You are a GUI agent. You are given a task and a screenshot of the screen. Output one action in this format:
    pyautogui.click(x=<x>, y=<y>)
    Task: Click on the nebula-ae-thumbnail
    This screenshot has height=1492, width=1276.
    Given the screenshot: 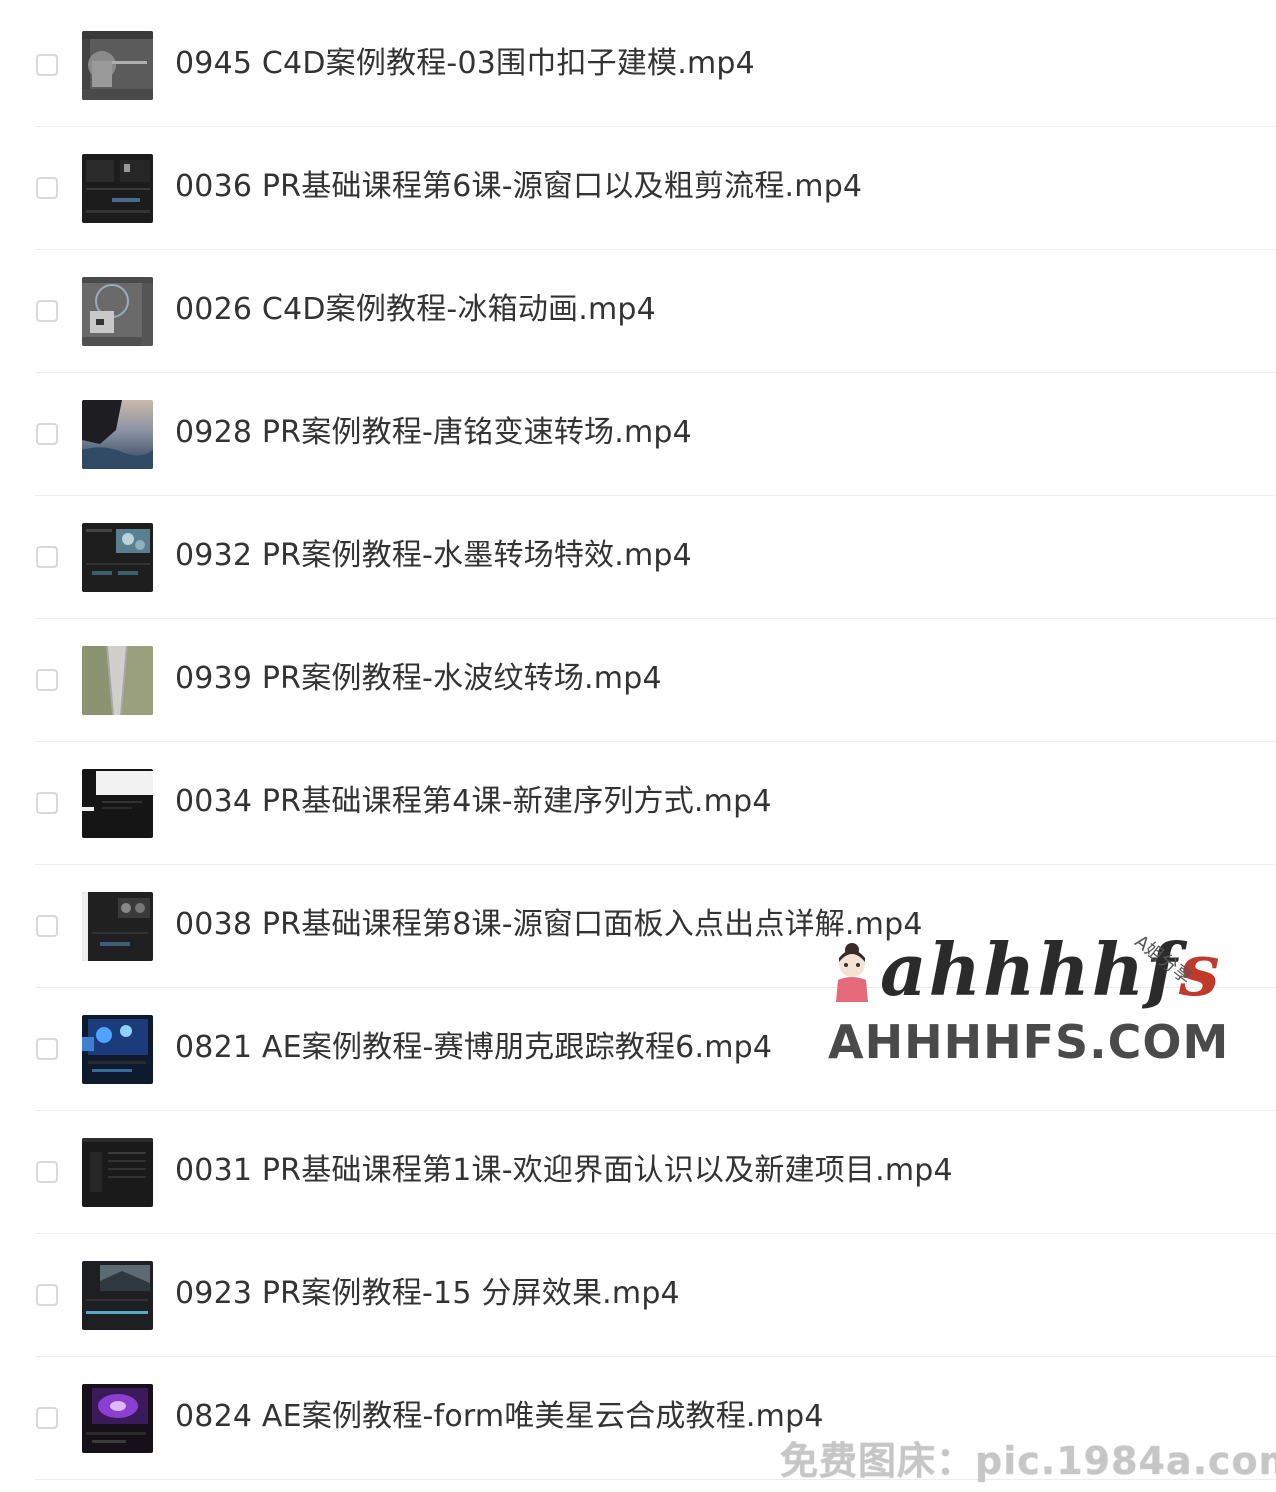 What is the action you would take?
    pyautogui.click(x=117, y=1418)
    